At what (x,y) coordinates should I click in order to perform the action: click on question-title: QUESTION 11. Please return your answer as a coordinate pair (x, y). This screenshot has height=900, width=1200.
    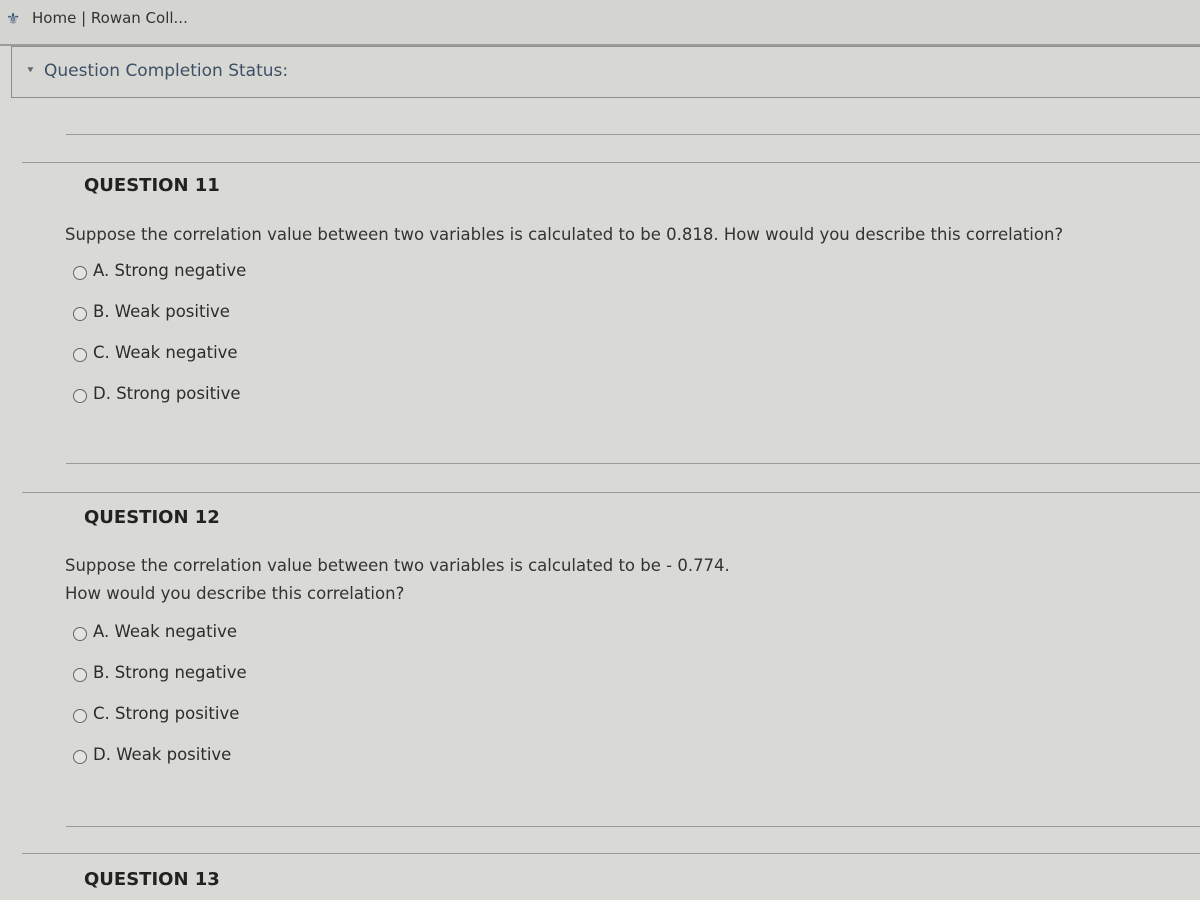
    Looking at the image, I should click on (152, 185).